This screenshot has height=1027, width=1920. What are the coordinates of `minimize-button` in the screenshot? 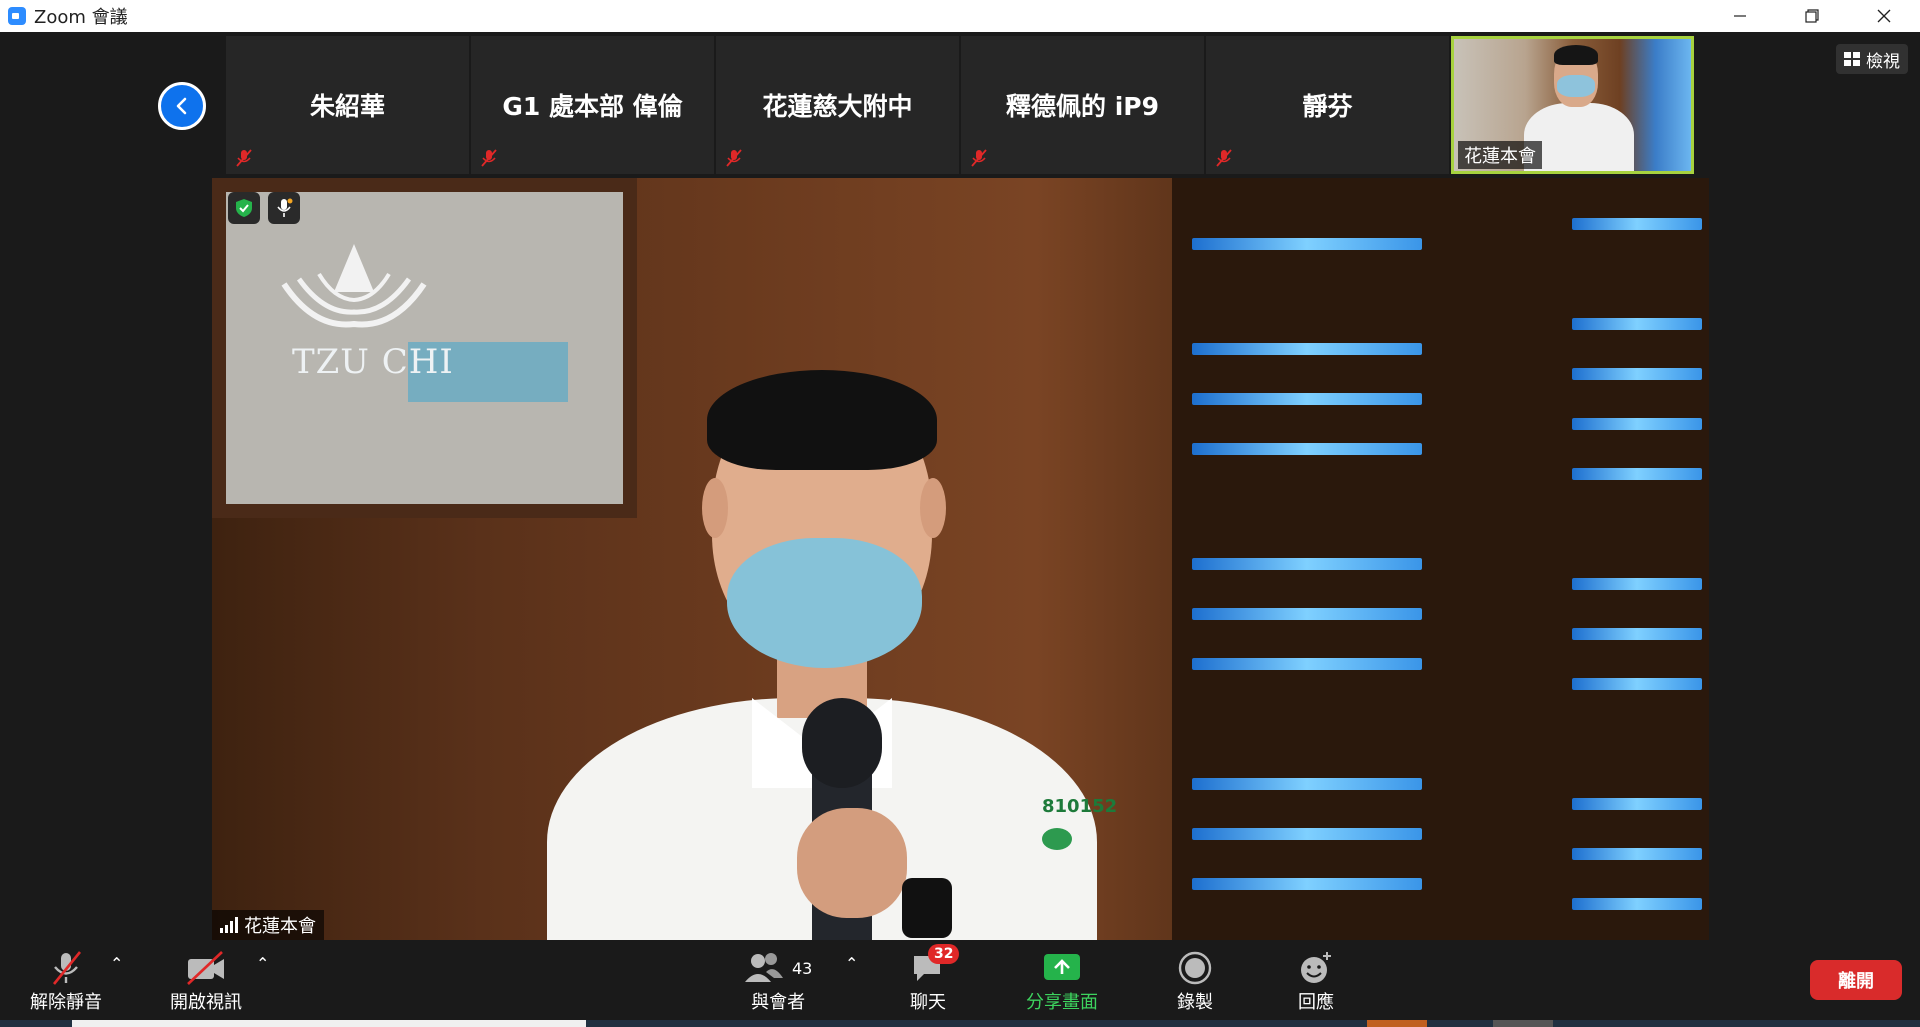 It's located at (1740, 16).